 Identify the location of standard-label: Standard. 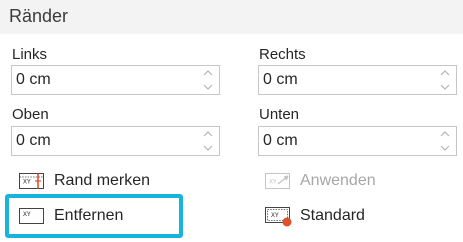
(332, 215).